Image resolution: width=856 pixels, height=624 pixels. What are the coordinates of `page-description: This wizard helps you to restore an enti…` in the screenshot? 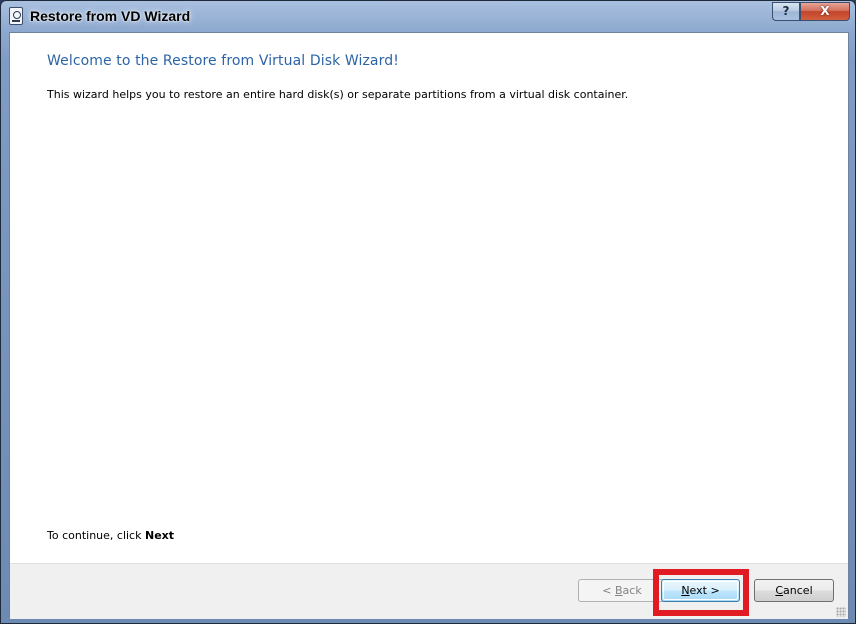 It's located at (338, 94).